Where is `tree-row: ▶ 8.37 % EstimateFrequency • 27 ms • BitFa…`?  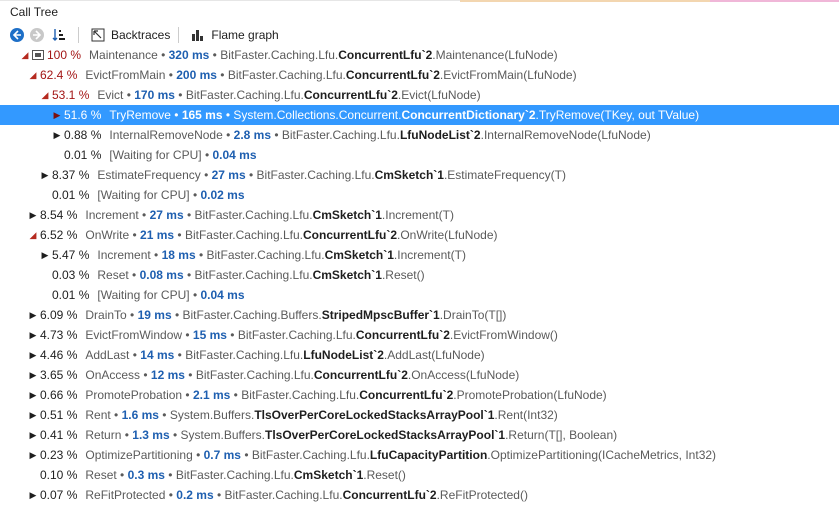
tree-row: ▶ 8.37 % EstimateFrequency • 27 ms • BitFa… is located at coordinates (419, 175).